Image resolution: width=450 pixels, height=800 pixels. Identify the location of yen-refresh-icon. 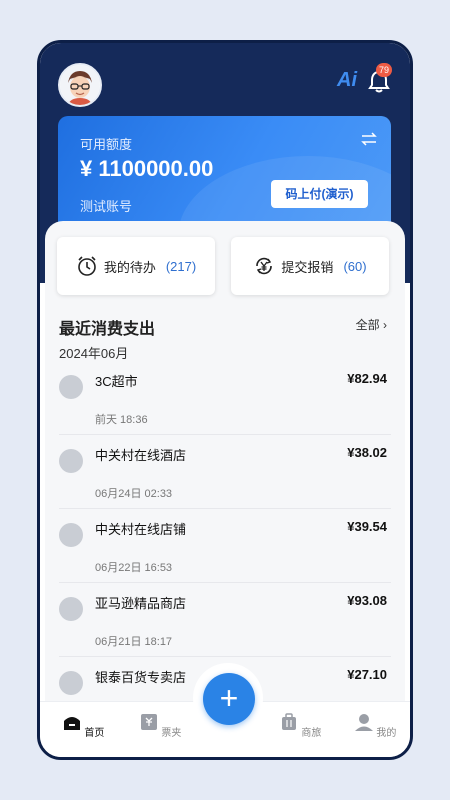
(264, 266).